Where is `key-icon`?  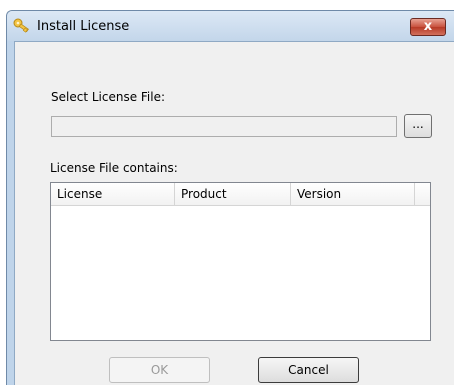 key-icon is located at coordinates (22, 26).